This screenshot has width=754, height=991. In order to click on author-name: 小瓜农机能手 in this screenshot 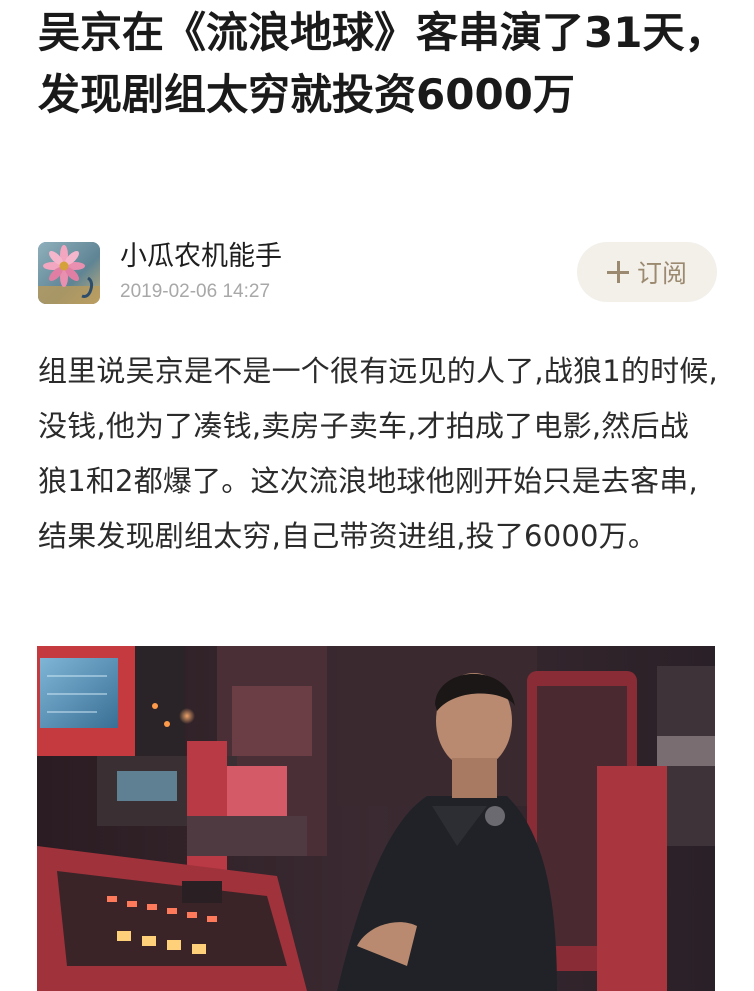, I will do `click(201, 257)`.